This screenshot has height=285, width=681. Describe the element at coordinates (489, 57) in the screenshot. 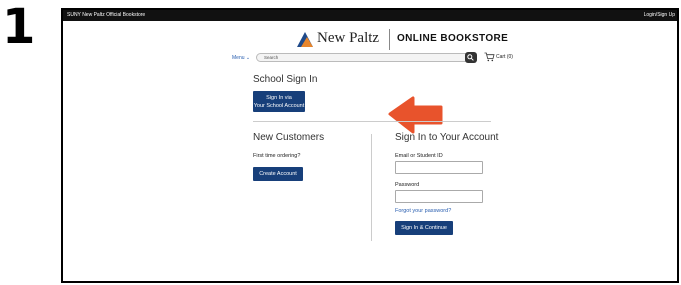

I see `cart-icon` at that location.